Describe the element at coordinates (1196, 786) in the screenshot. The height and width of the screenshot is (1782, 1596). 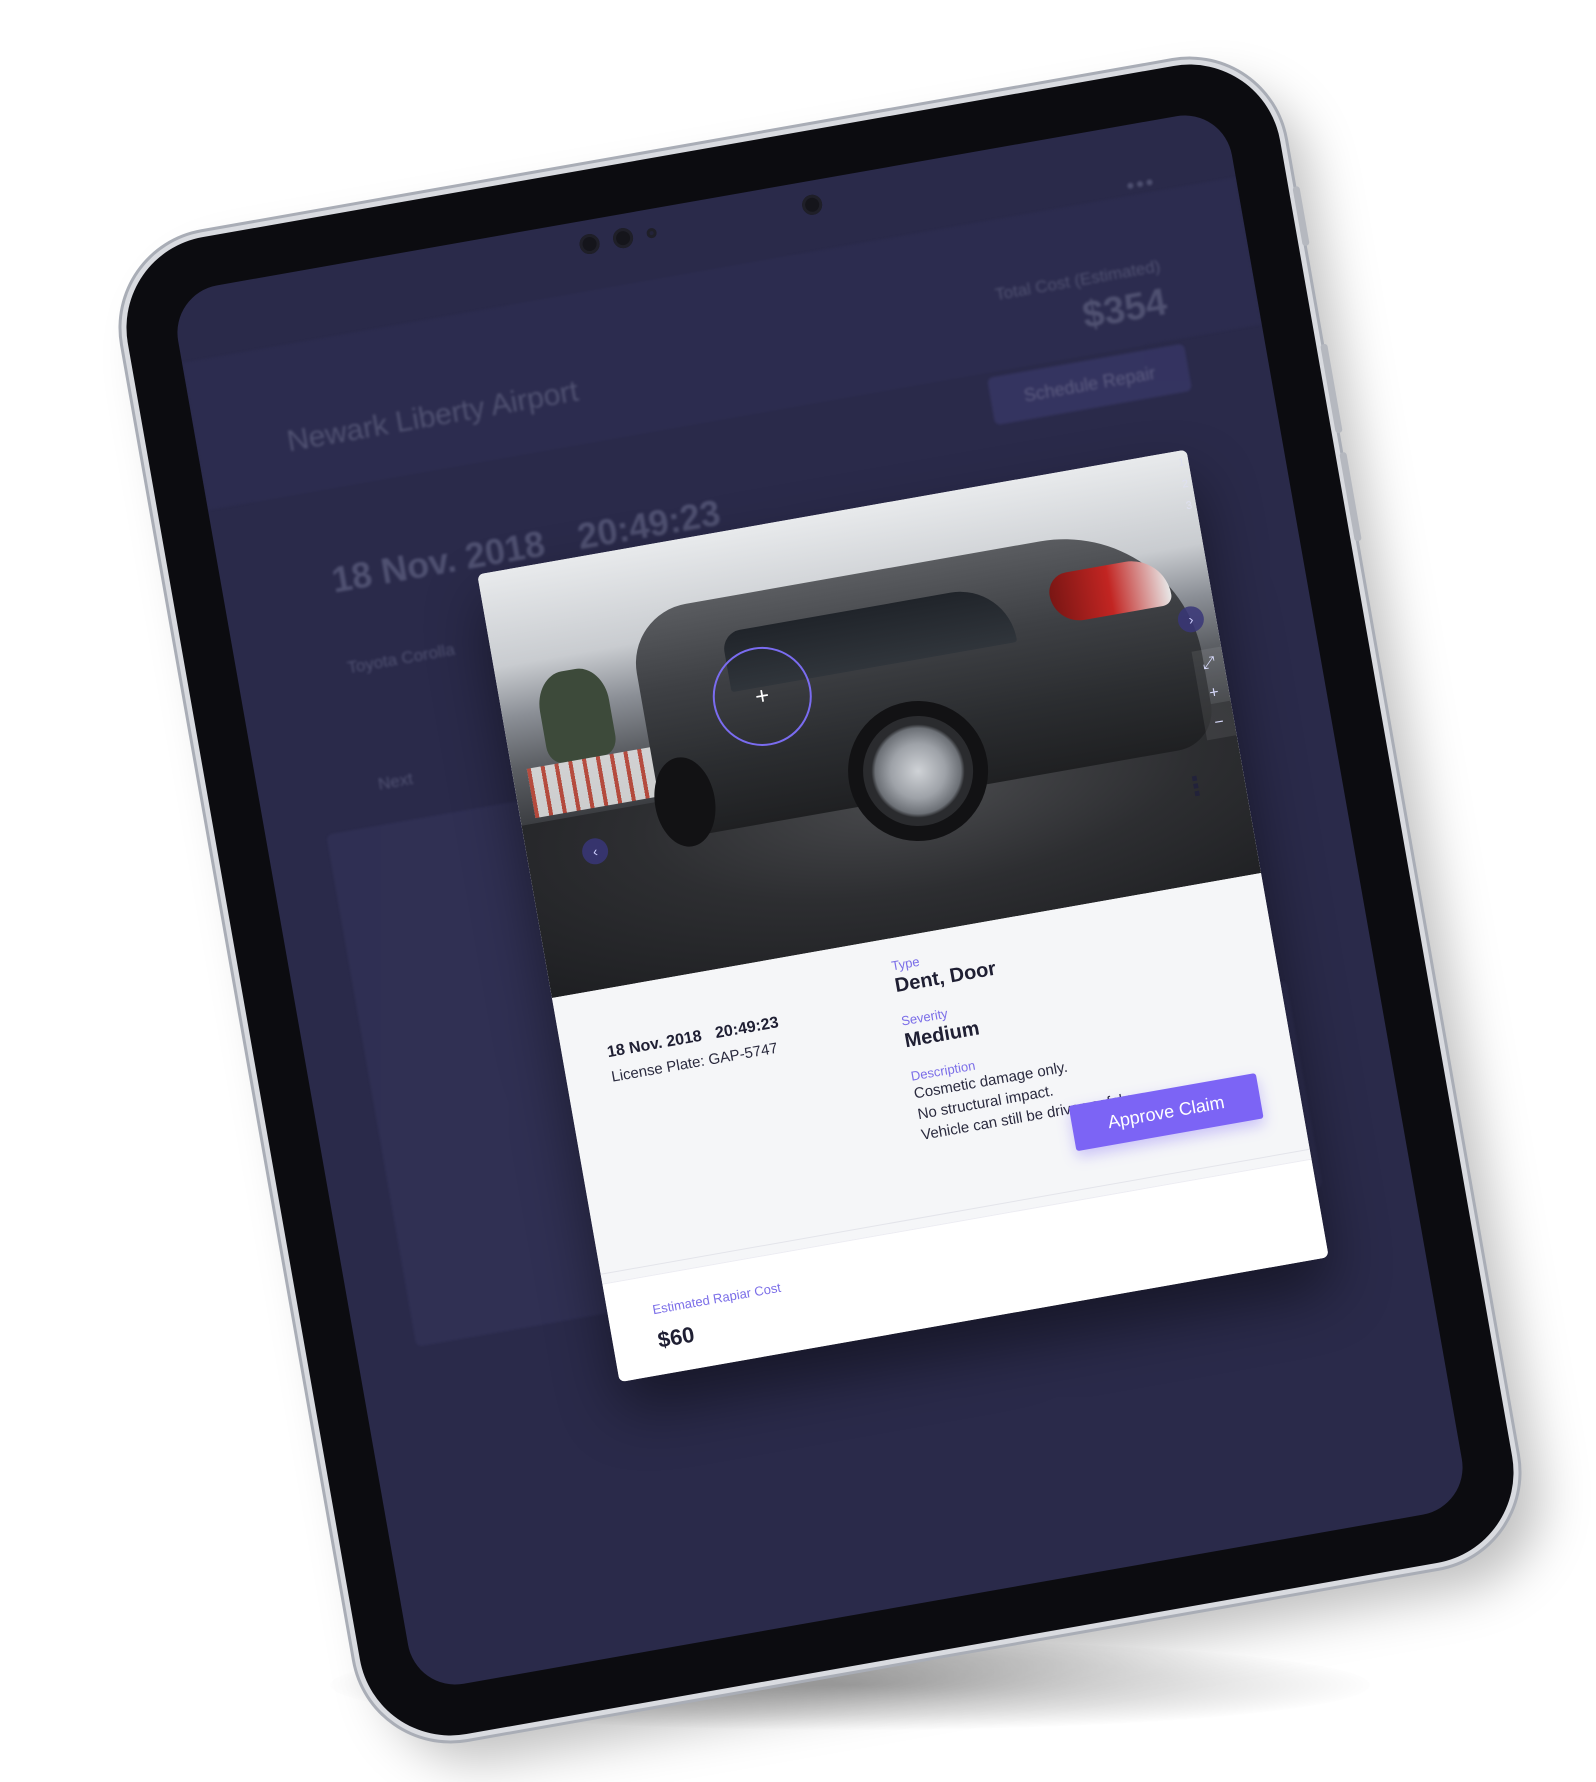
I see `more-options-icon: ⋮` at that location.